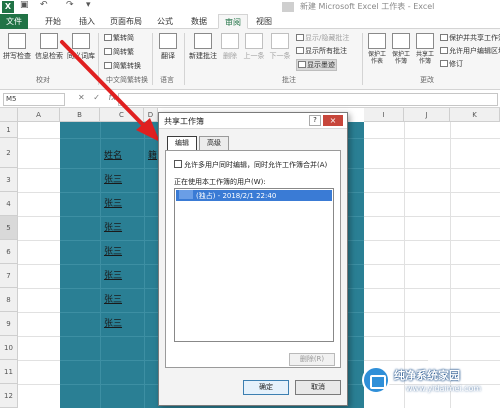 The height and width of the screenshot is (408, 500). Describe the element at coordinates (14, 21) in the screenshot. I see `tab-file: 文件` at that location.